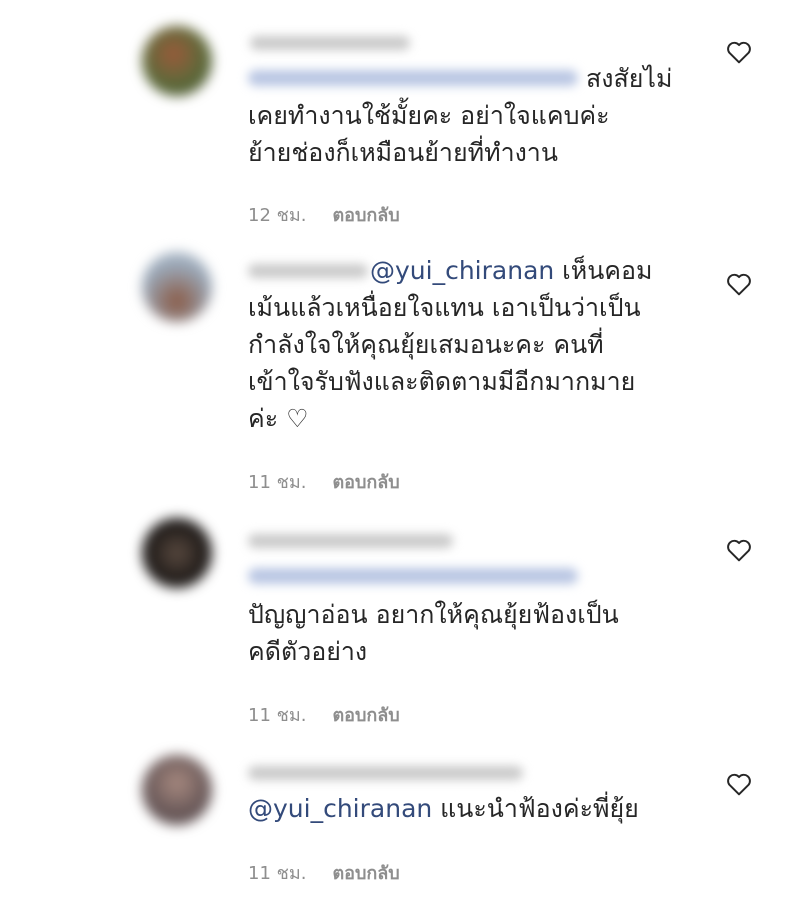 The image size is (800, 904). I want to click on comment-time: 12 ชม., so click(277, 215).